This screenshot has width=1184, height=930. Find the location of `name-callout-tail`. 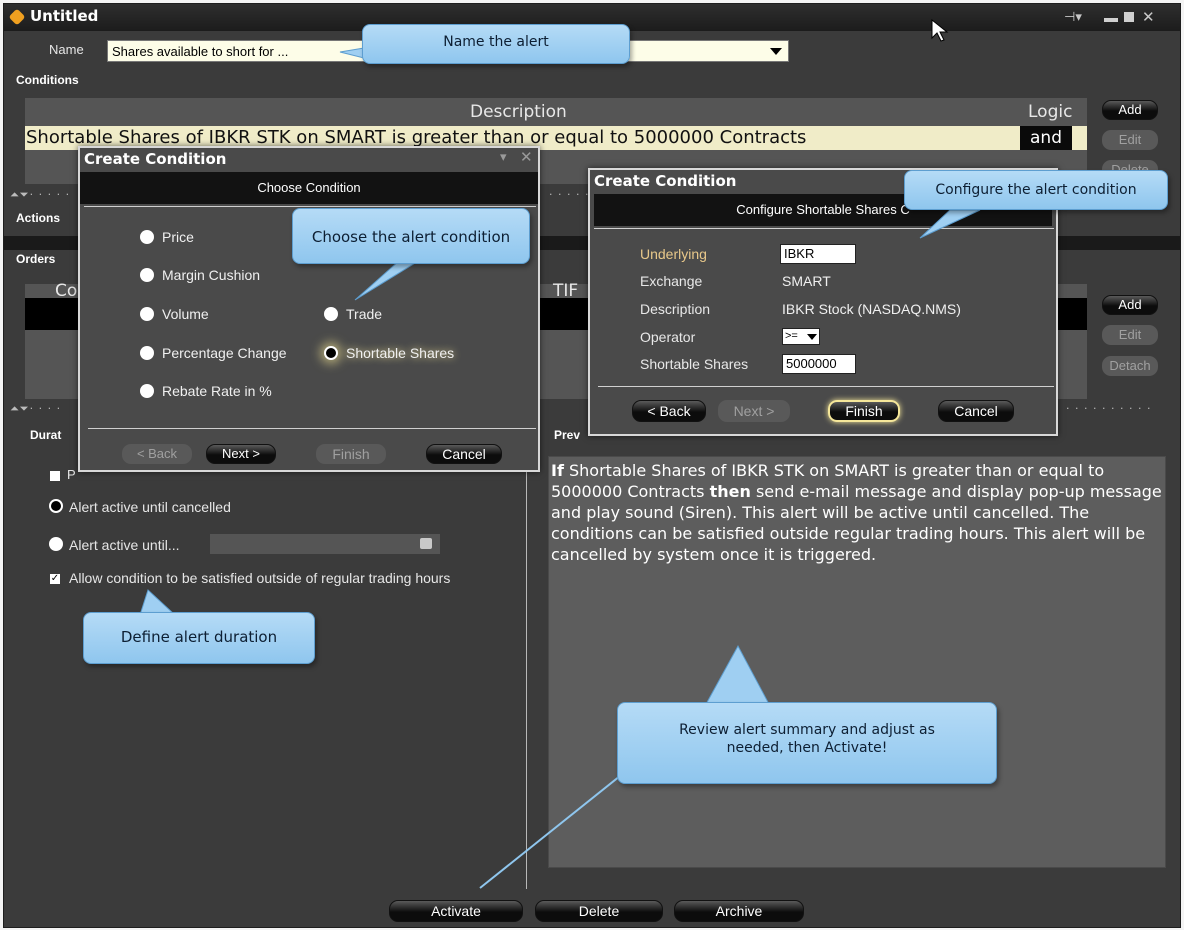

name-callout-tail is located at coordinates (352, 53).